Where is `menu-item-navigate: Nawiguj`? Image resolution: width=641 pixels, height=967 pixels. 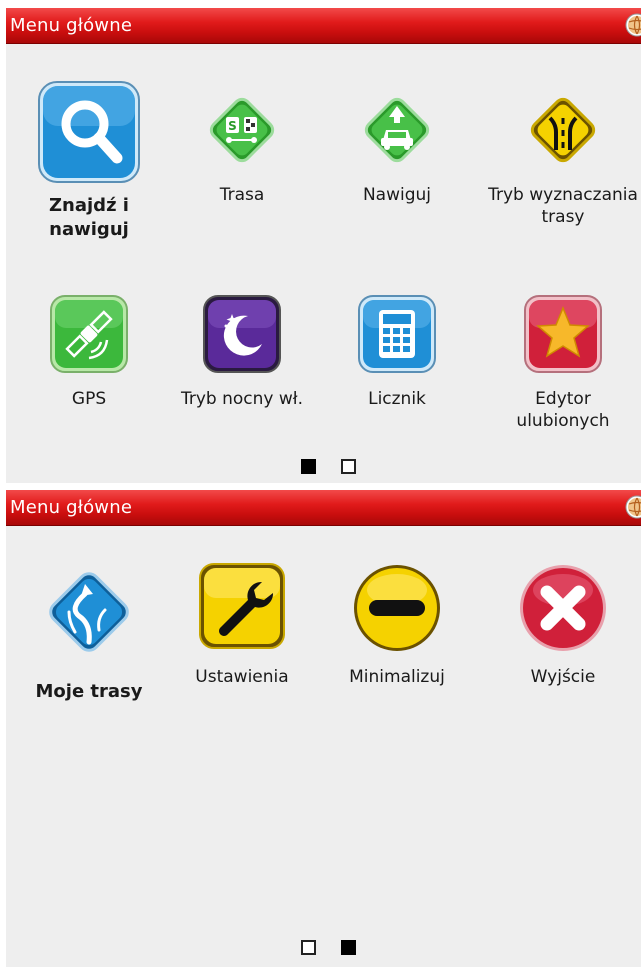
menu-item-navigate: Nawiguj is located at coordinates (397, 150).